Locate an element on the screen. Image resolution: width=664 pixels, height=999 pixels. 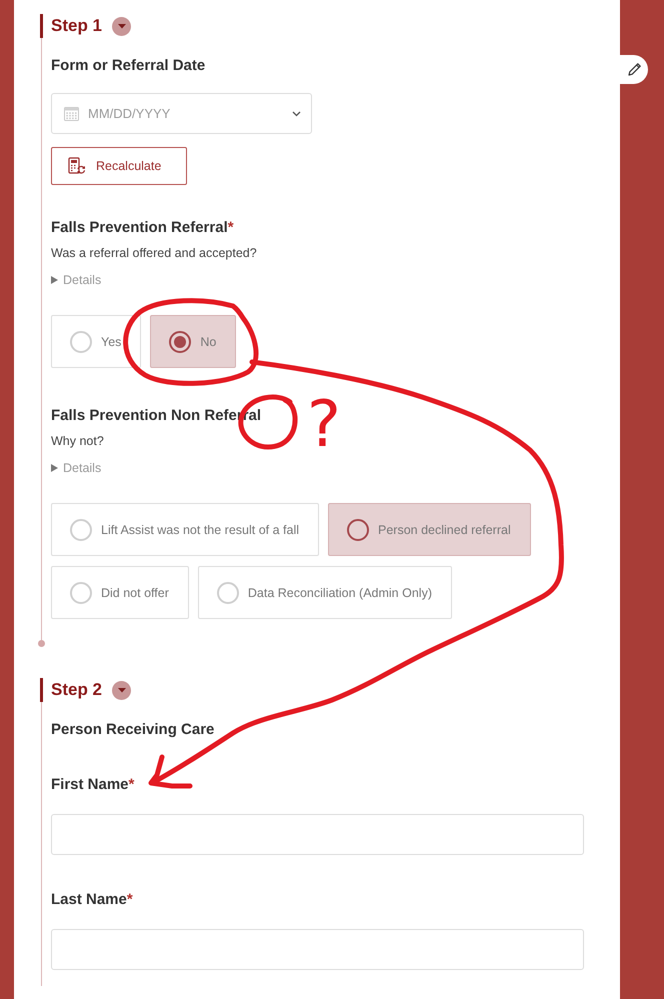
pencil-icon is located at coordinates (634, 69).